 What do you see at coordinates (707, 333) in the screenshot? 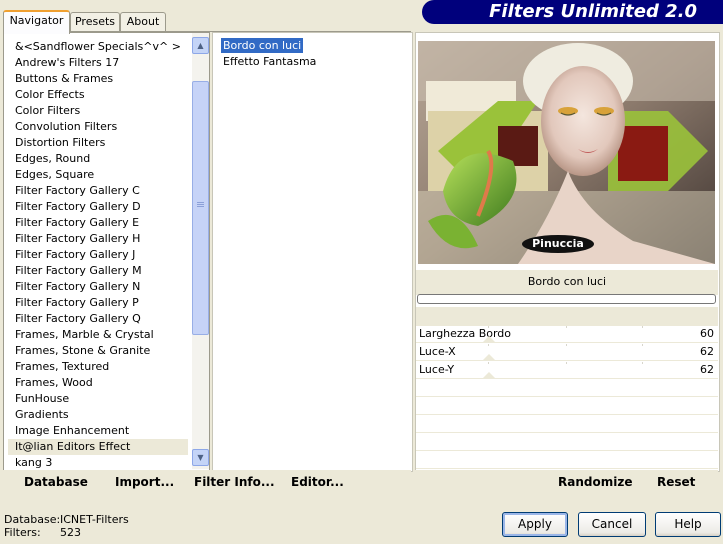
I see `param-value: 60` at bounding box center [707, 333].